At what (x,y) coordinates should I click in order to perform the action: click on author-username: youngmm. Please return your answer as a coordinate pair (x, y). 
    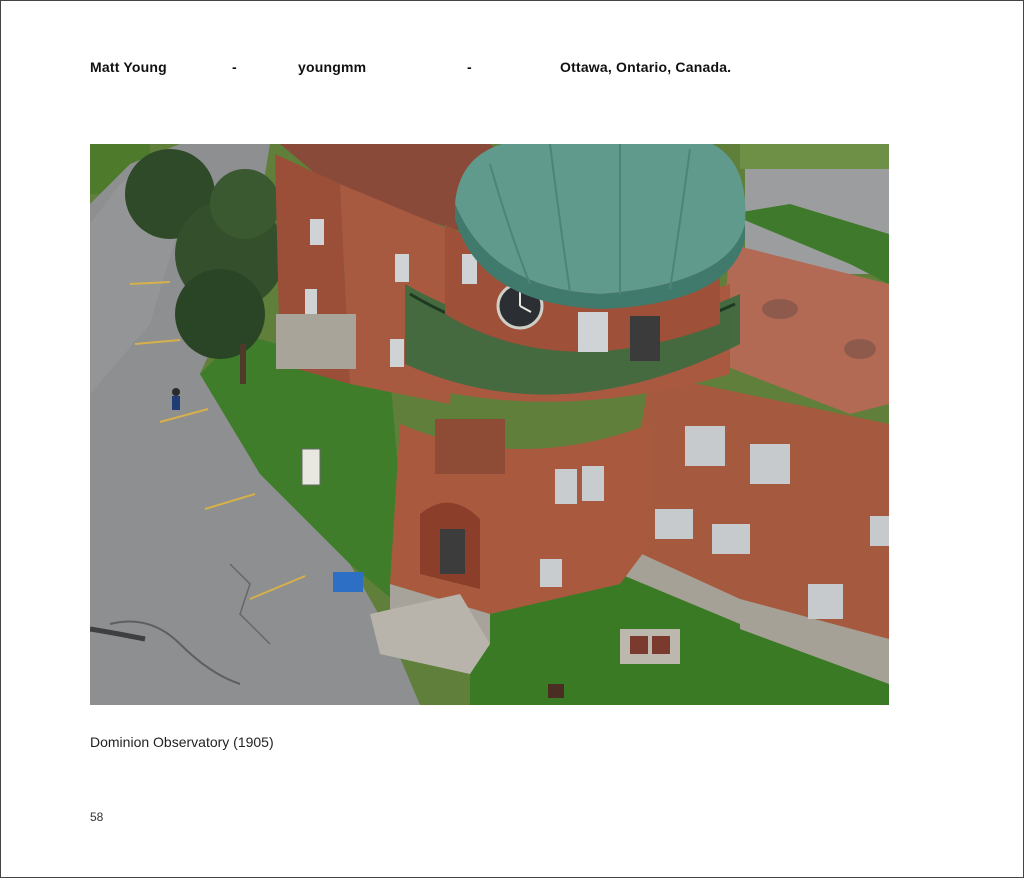
    Looking at the image, I should click on (332, 67).